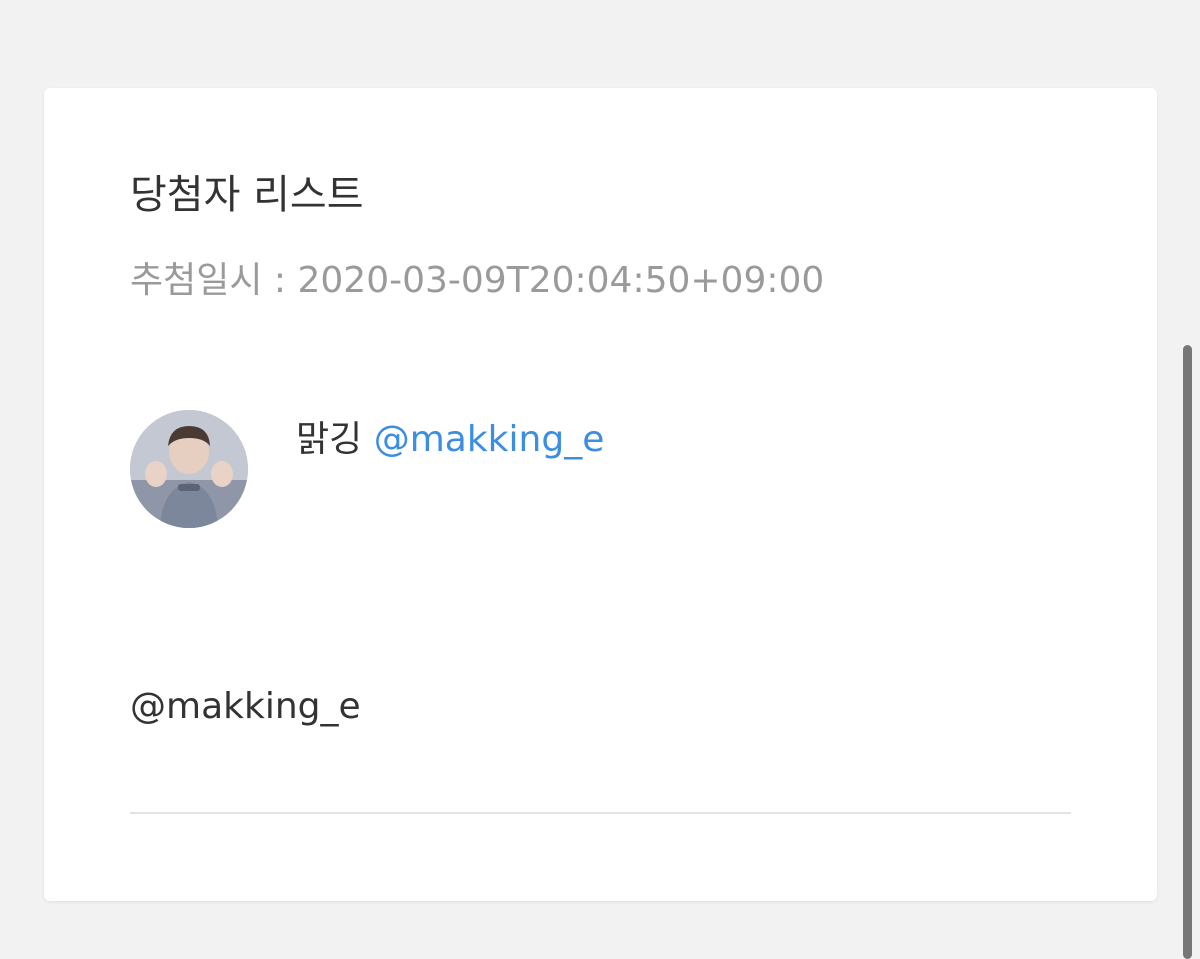 Image resolution: width=1200 pixels, height=959 pixels. I want to click on winner-entry: 맑깅 @makking_e, so click(450, 440).